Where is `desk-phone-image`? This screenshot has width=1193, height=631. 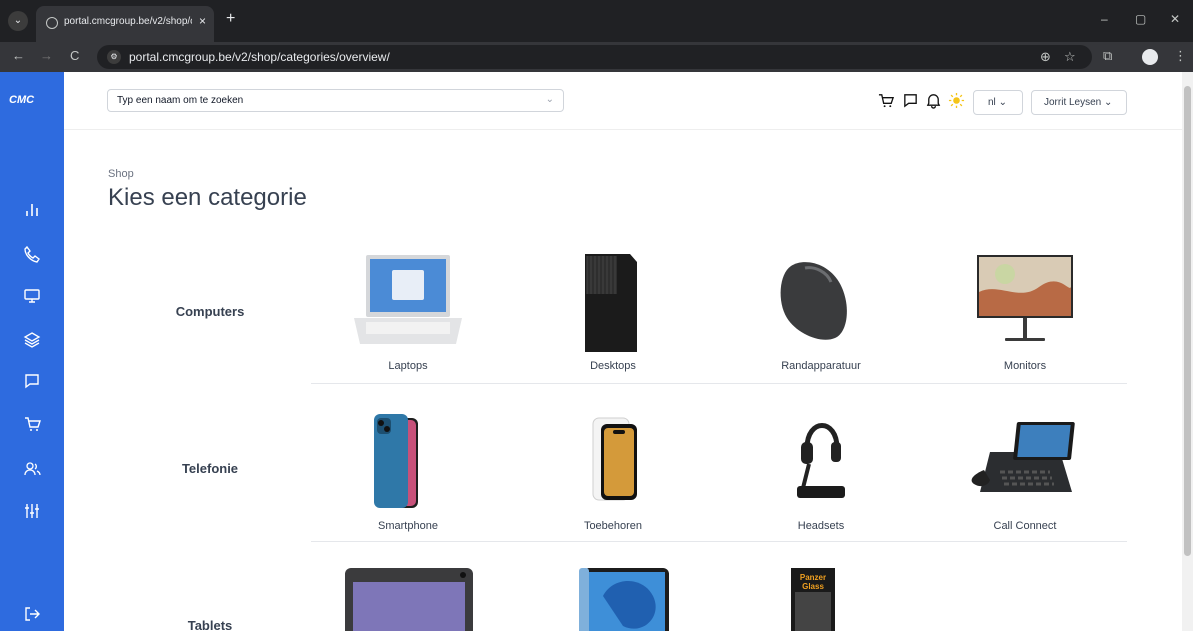
desk-phone-image is located at coordinates (1023, 457).